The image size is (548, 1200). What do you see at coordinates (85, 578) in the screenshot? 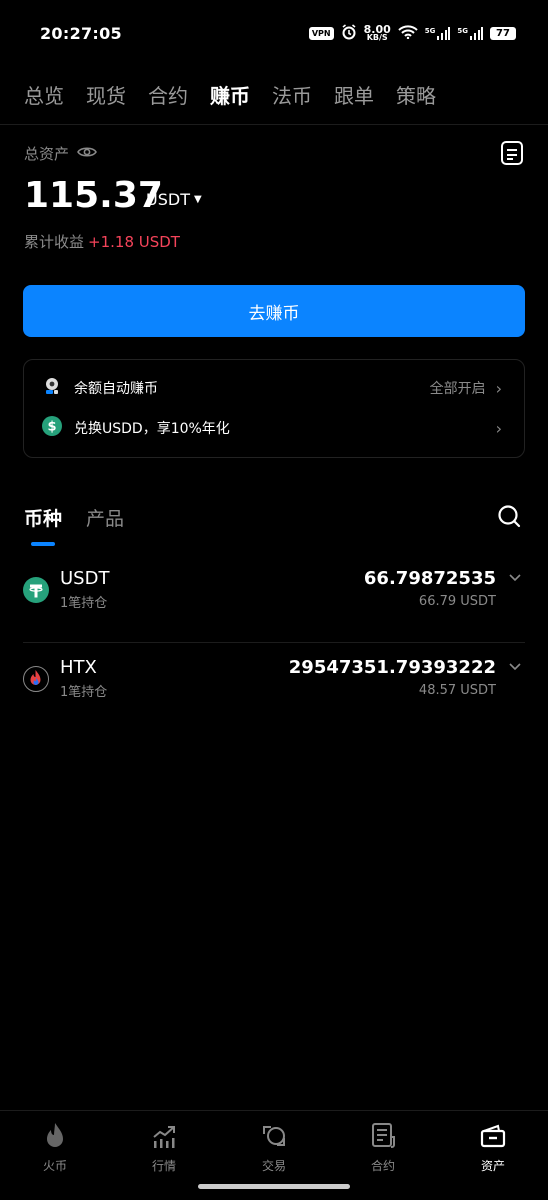
I see `coin-name: USDT` at bounding box center [85, 578].